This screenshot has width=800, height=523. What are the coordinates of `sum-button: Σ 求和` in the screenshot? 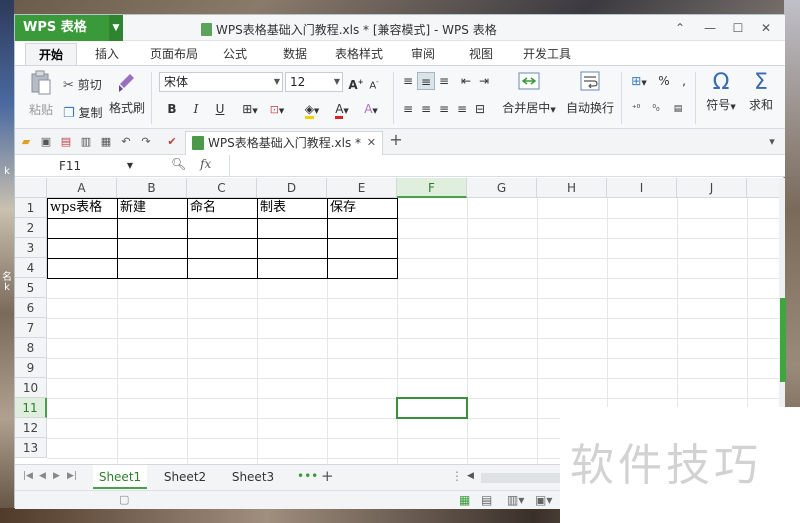 It's located at (761, 91).